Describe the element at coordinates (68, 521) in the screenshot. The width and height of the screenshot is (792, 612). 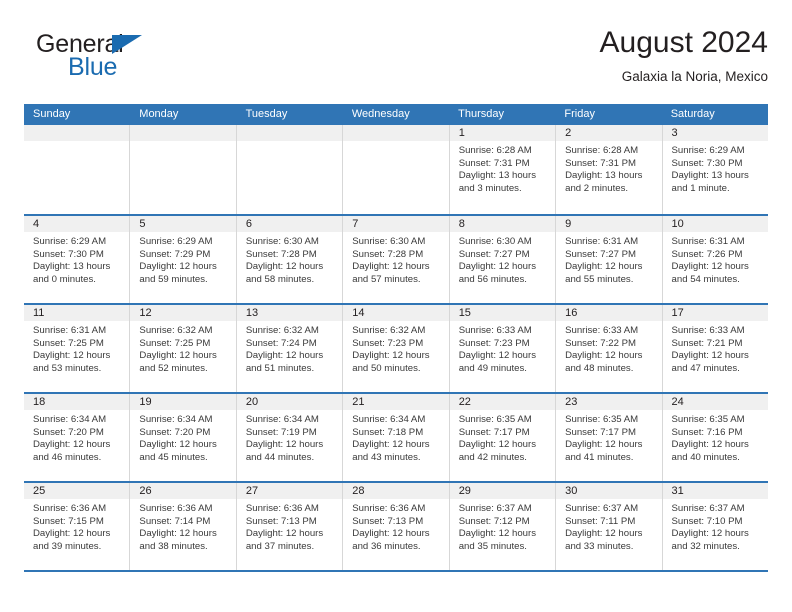
I see `day-info-line: Sunset: 7:15 PM` at that location.